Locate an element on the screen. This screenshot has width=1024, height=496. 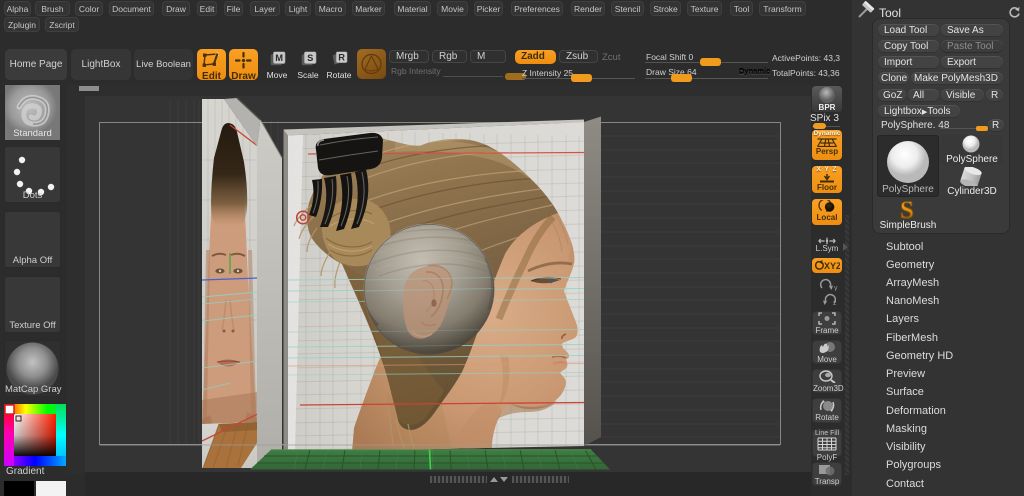
svg-text: z is located at coordinates (835, 303).